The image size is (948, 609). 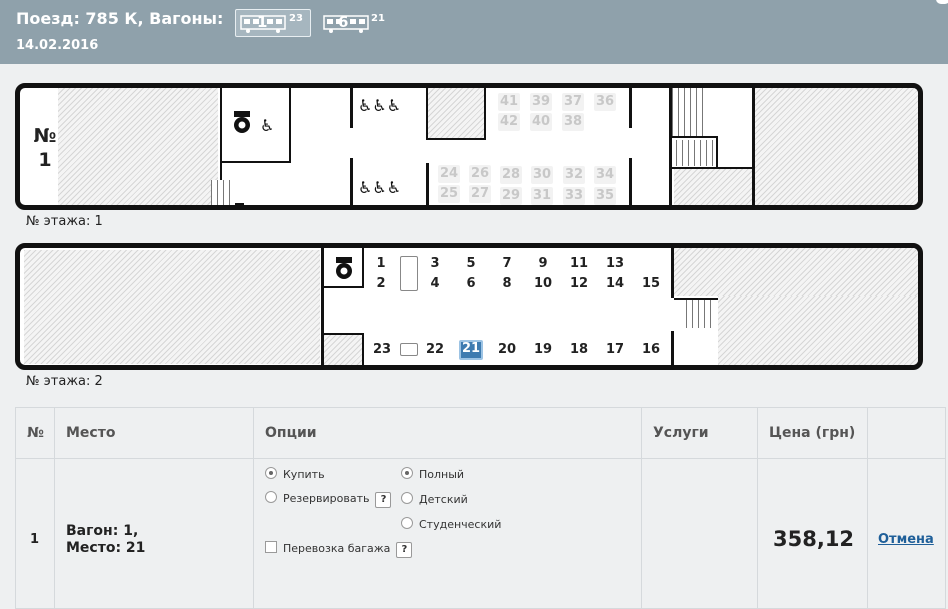 What do you see at coordinates (339, 549) in the screenshot?
I see `baggage-option: Перевозка багажа?` at bounding box center [339, 549].